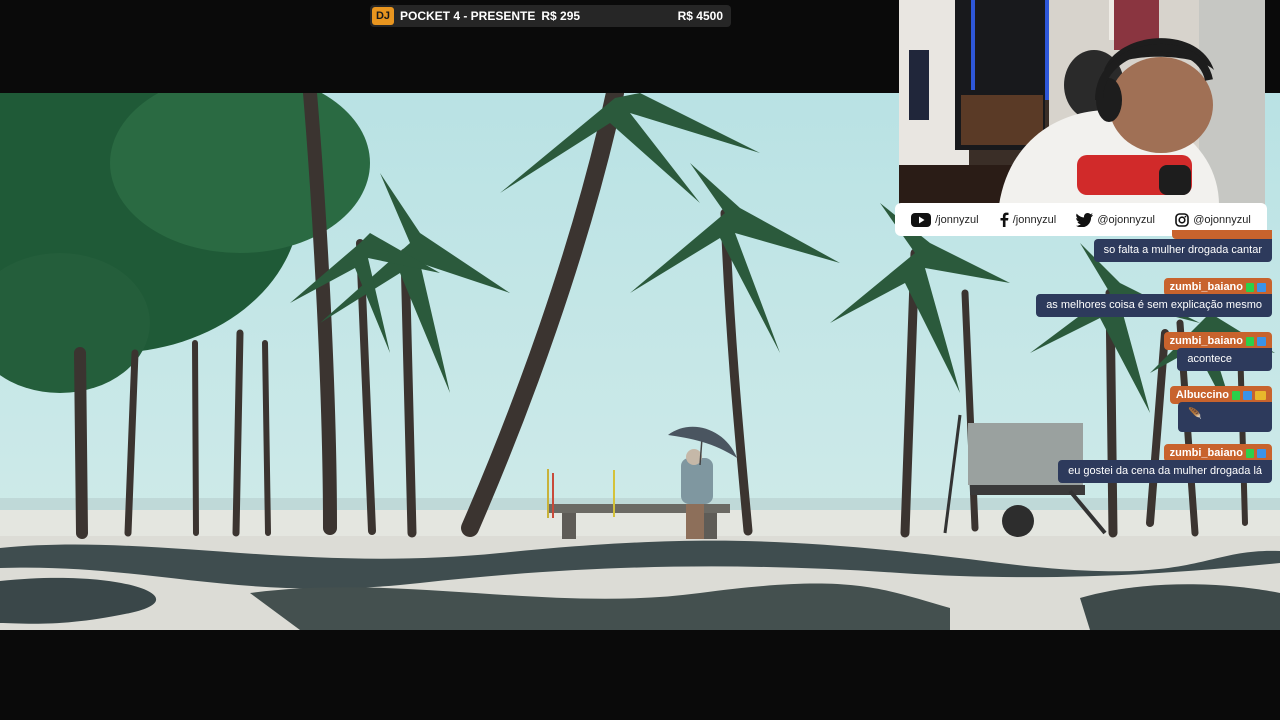 This screenshot has width=1280, height=720. I want to click on goal-current-amount: R$ 295, so click(561, 16).